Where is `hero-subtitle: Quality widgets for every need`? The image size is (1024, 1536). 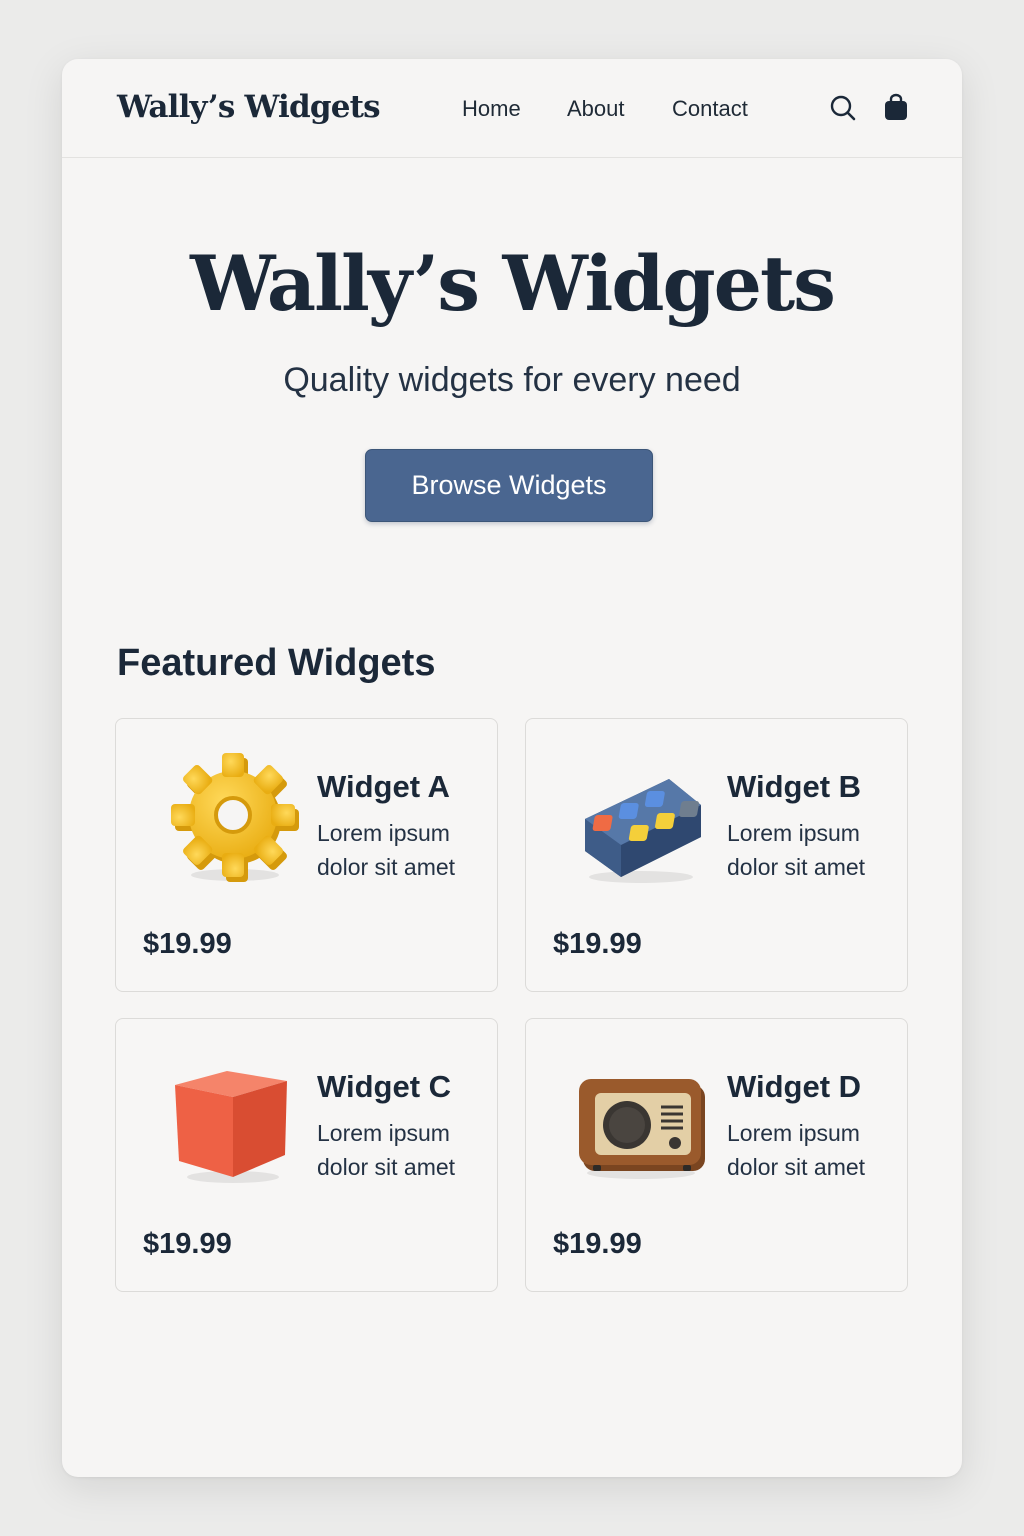
hero-subtitle: Quality widgets for every need is located at coordinates (512, 380).